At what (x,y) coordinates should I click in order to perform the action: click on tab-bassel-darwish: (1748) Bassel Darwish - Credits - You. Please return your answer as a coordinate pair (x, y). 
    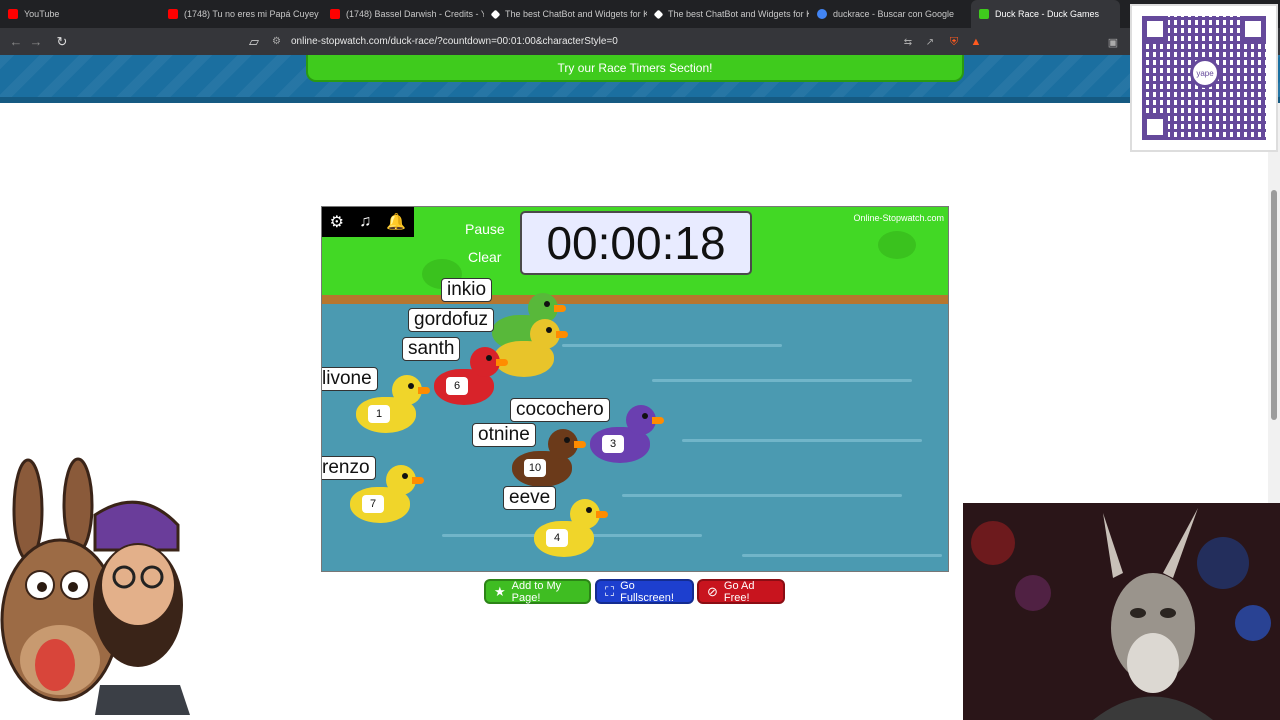
    Looking at the image, I should click on (403, 14).